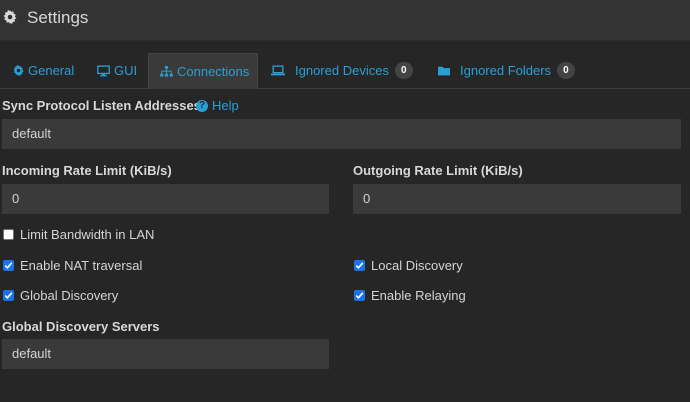 Image resolution: width=690 pixels, height=402 pixels. What do you see at coordinates (166, 71) in the screenshot?
I see `sitemap-icon` at bounding box center [166, 71].